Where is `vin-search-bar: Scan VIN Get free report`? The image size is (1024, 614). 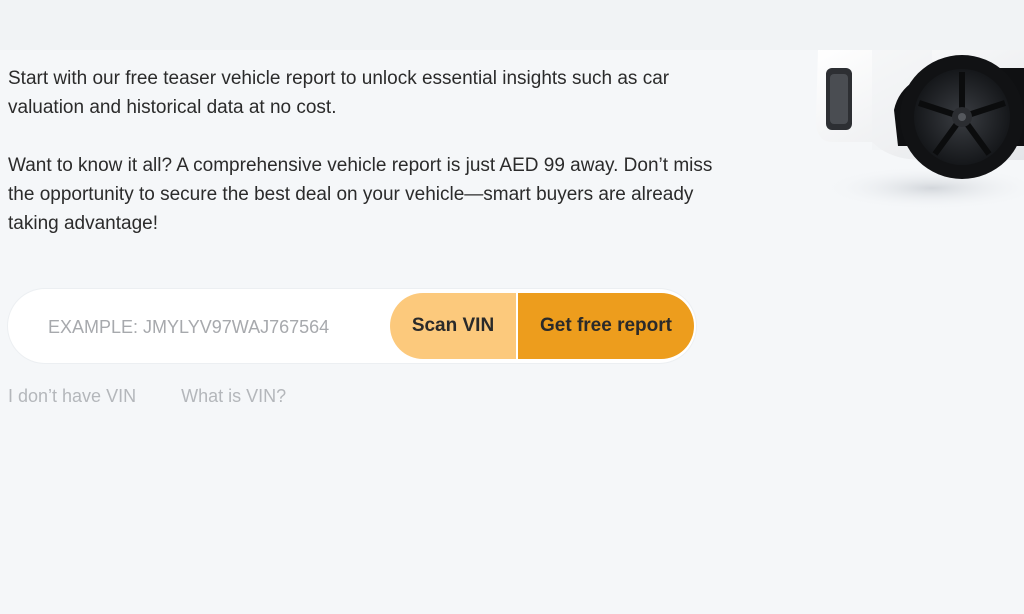
vin-search-bar: Scan VIN Get free report is located at coordinates (352, 326).